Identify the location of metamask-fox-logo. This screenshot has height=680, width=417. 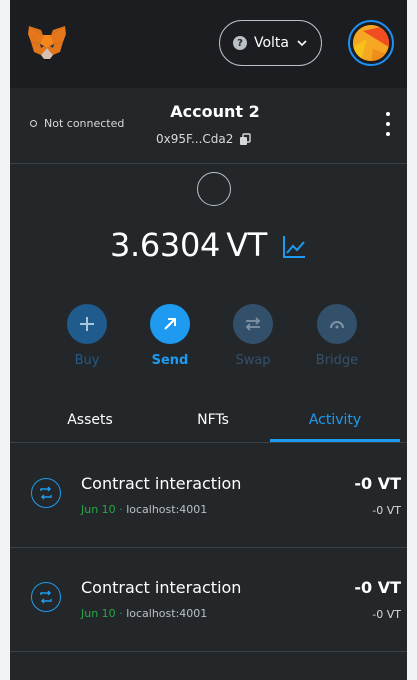
(47, 43).